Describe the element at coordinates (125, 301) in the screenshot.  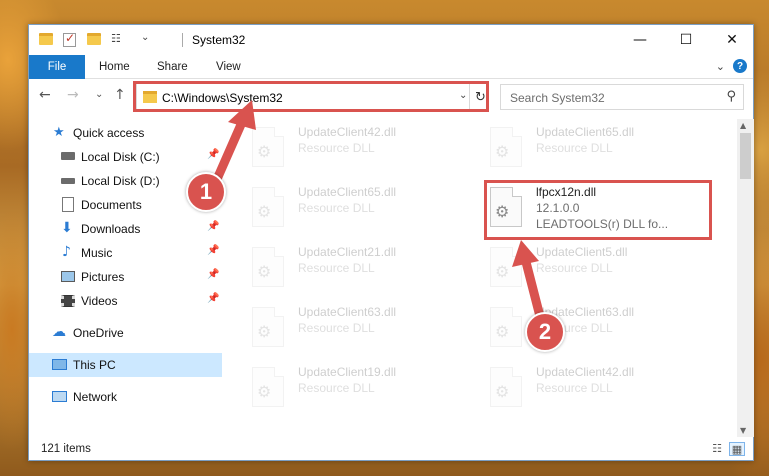
I see `sidebar-item-videos: Videos 📌` at that location.